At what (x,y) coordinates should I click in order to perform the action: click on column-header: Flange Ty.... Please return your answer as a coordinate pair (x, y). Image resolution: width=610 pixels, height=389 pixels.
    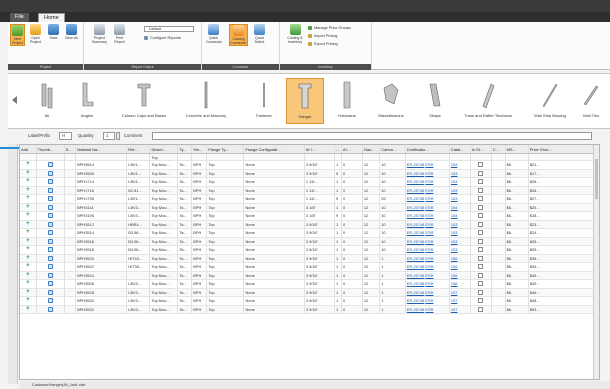
    Looking at the image, I should click on (225, 149).